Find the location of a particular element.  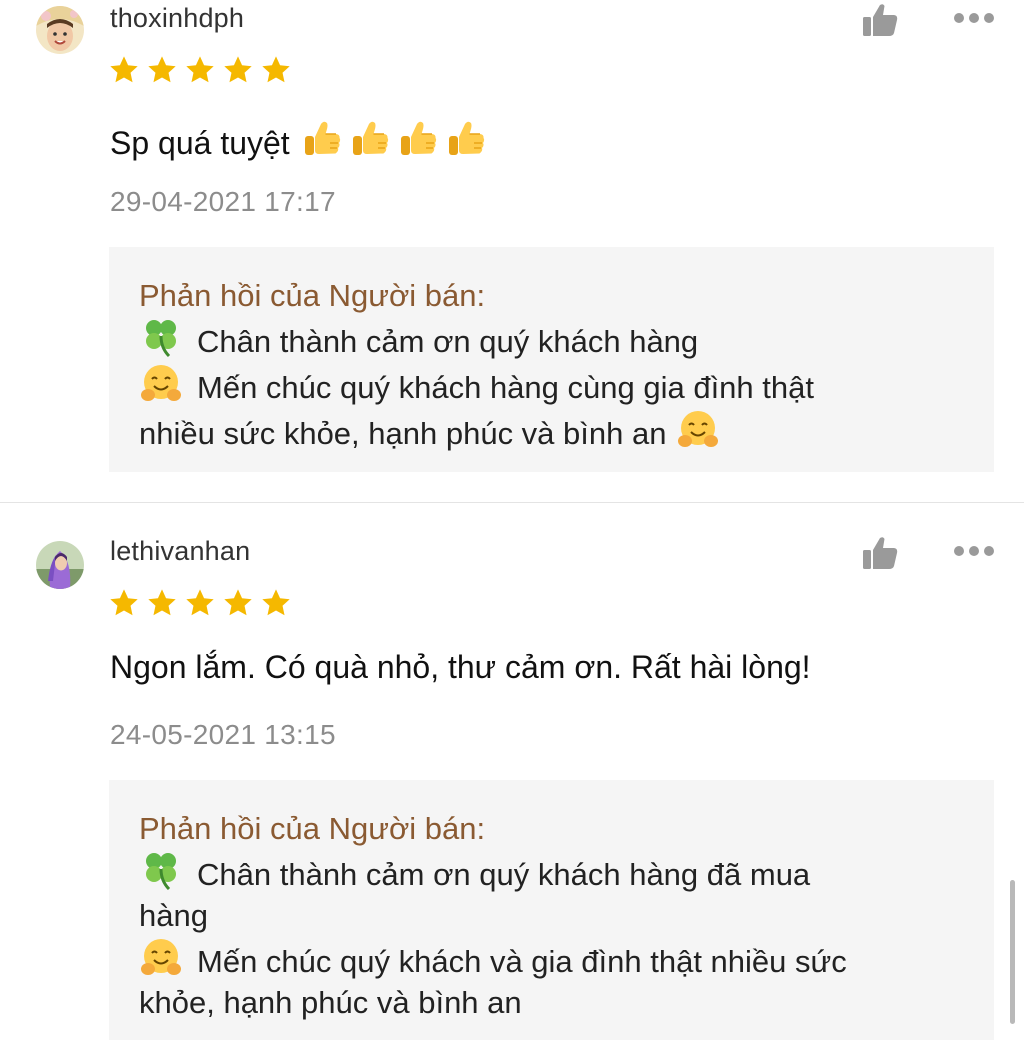

seller-reply-line: Chân thành cảm ơn quý khách hàng đã mua is located at coordinates (504, 874).